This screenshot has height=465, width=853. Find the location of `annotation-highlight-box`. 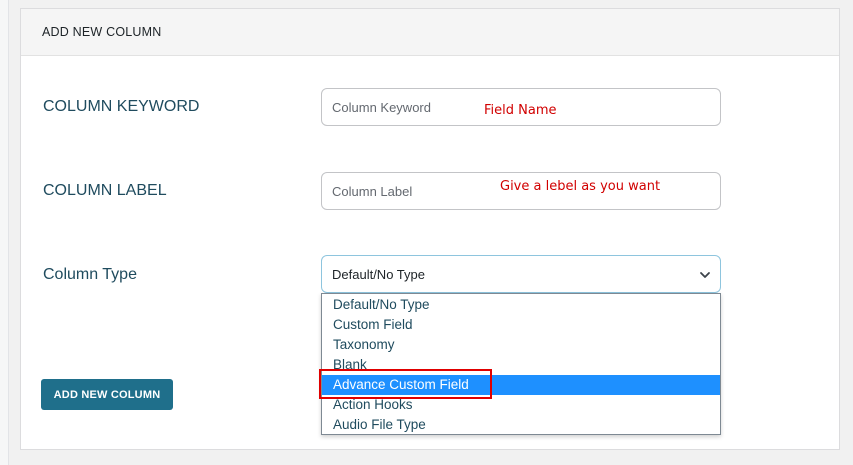

annotation-highlight-box is located at coordinates (405, 384).